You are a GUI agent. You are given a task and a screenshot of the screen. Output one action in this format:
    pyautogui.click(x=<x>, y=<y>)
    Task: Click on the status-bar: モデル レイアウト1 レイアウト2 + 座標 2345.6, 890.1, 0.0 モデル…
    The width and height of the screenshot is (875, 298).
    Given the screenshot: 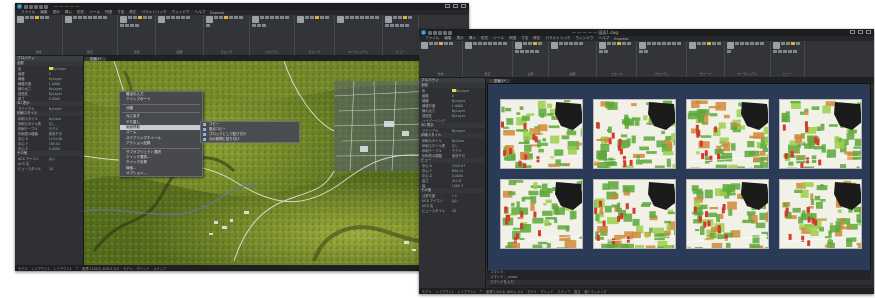 What is the action you would take?
    pyautogui.click(x=646, y=291)
    